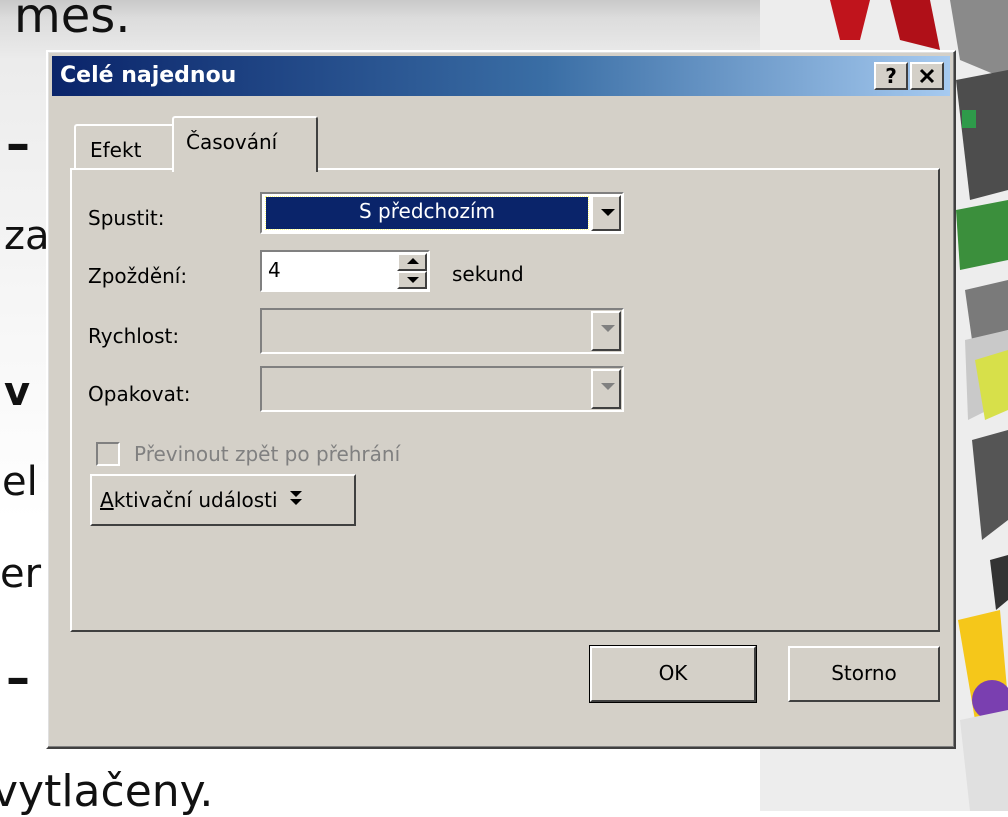 This screenshot has width=1008, height=817. I want to click on arrow-down-icon, so click(413, 280).